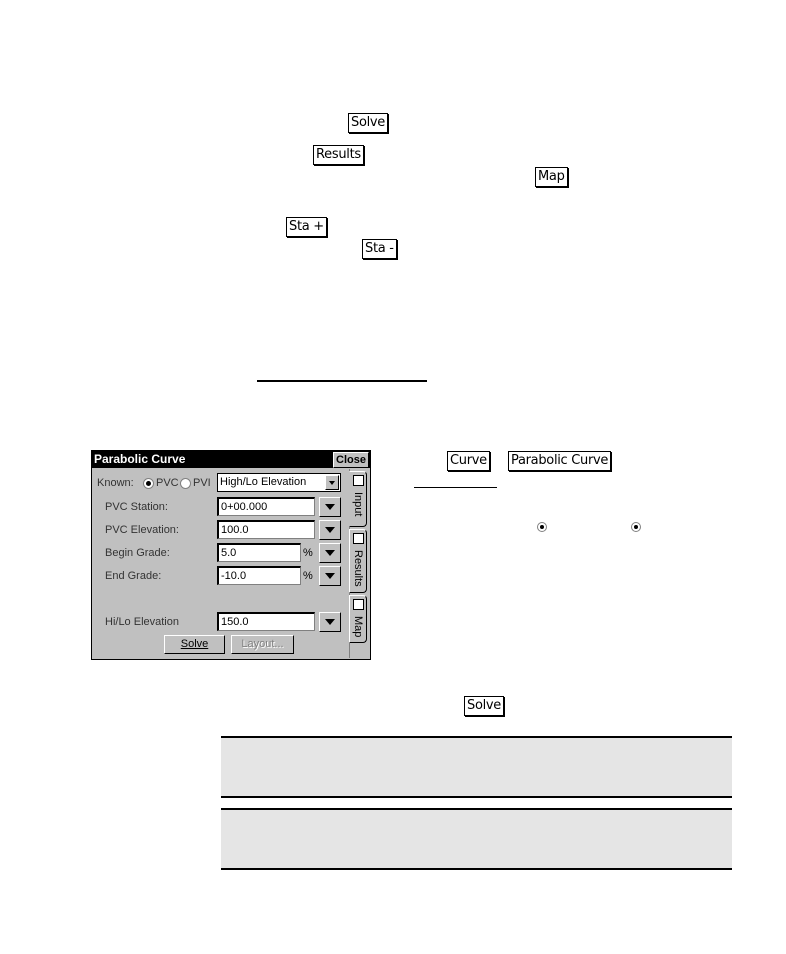 Image resolution: width=786 pixels, height=954 pixels. I want to click on mode-dropdown-value: High/Lo Elevation, so click(263, 482).